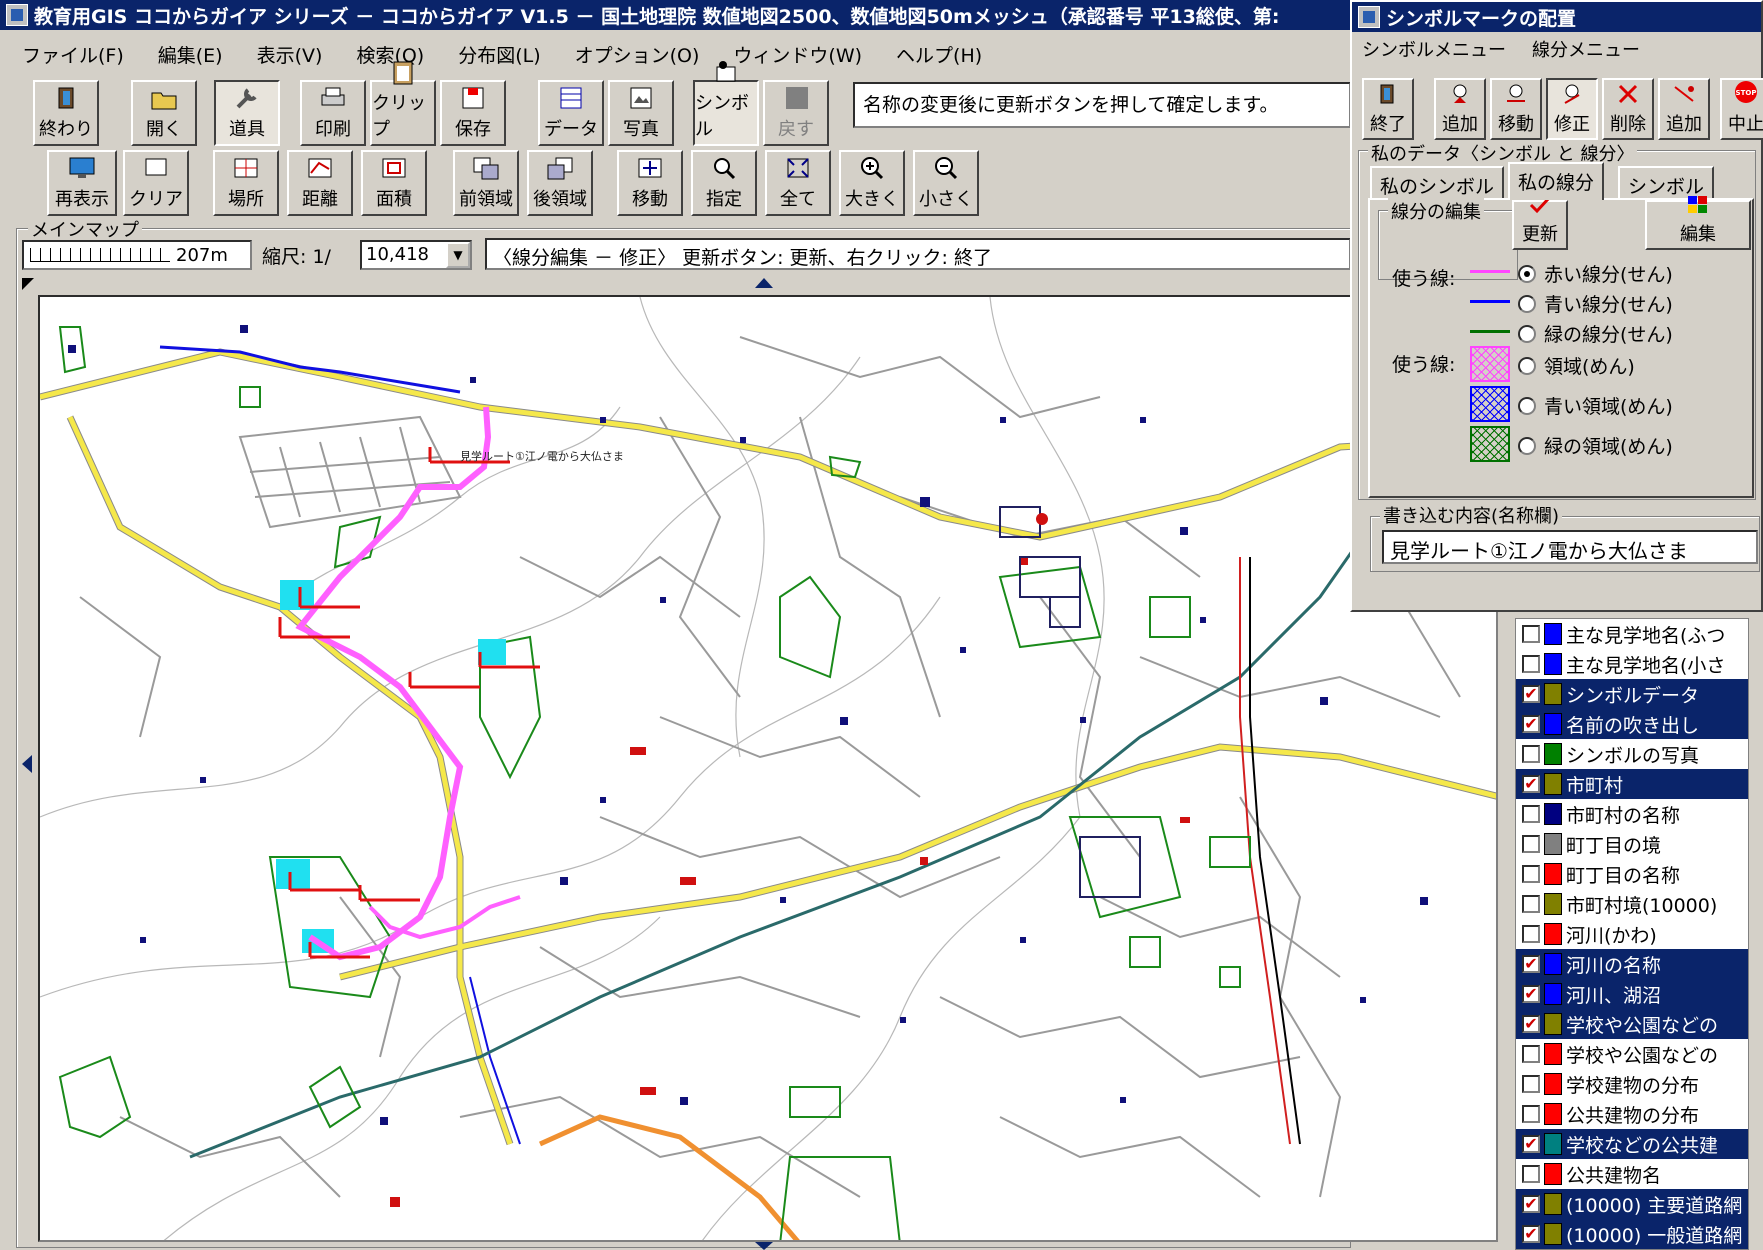 This screenshot has height=1250, width=1763. I want to click on redraw-button: 再表示, so click(82, 183).